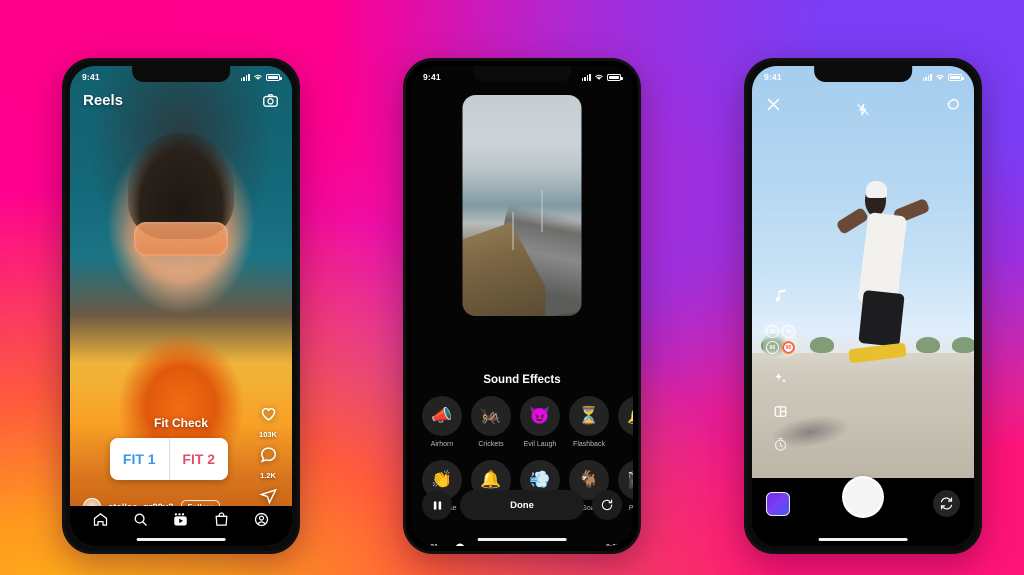 The image size is (1024, 575). Describe the element at coordinates (625, 416) in the screenshot. I see `no-icon: 🔔` at that location.